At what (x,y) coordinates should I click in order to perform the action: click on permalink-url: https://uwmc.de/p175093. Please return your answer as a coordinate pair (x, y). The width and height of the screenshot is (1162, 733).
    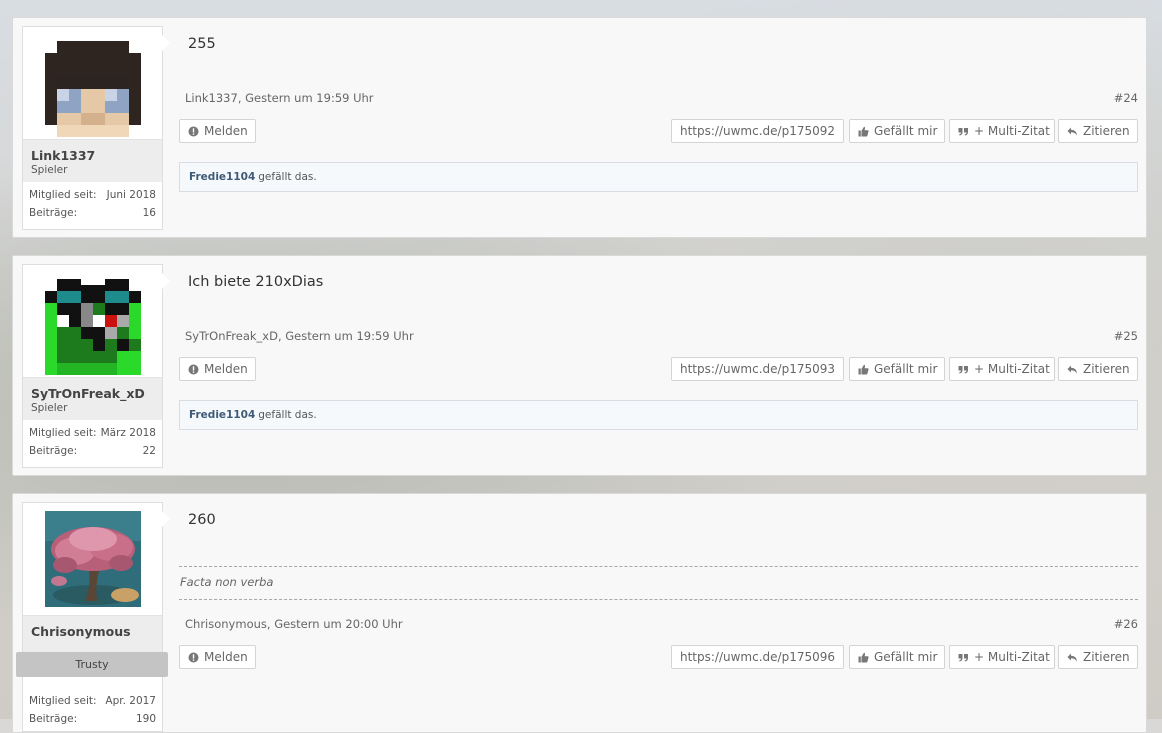
    Looking at the image, I should click on (758, 369).